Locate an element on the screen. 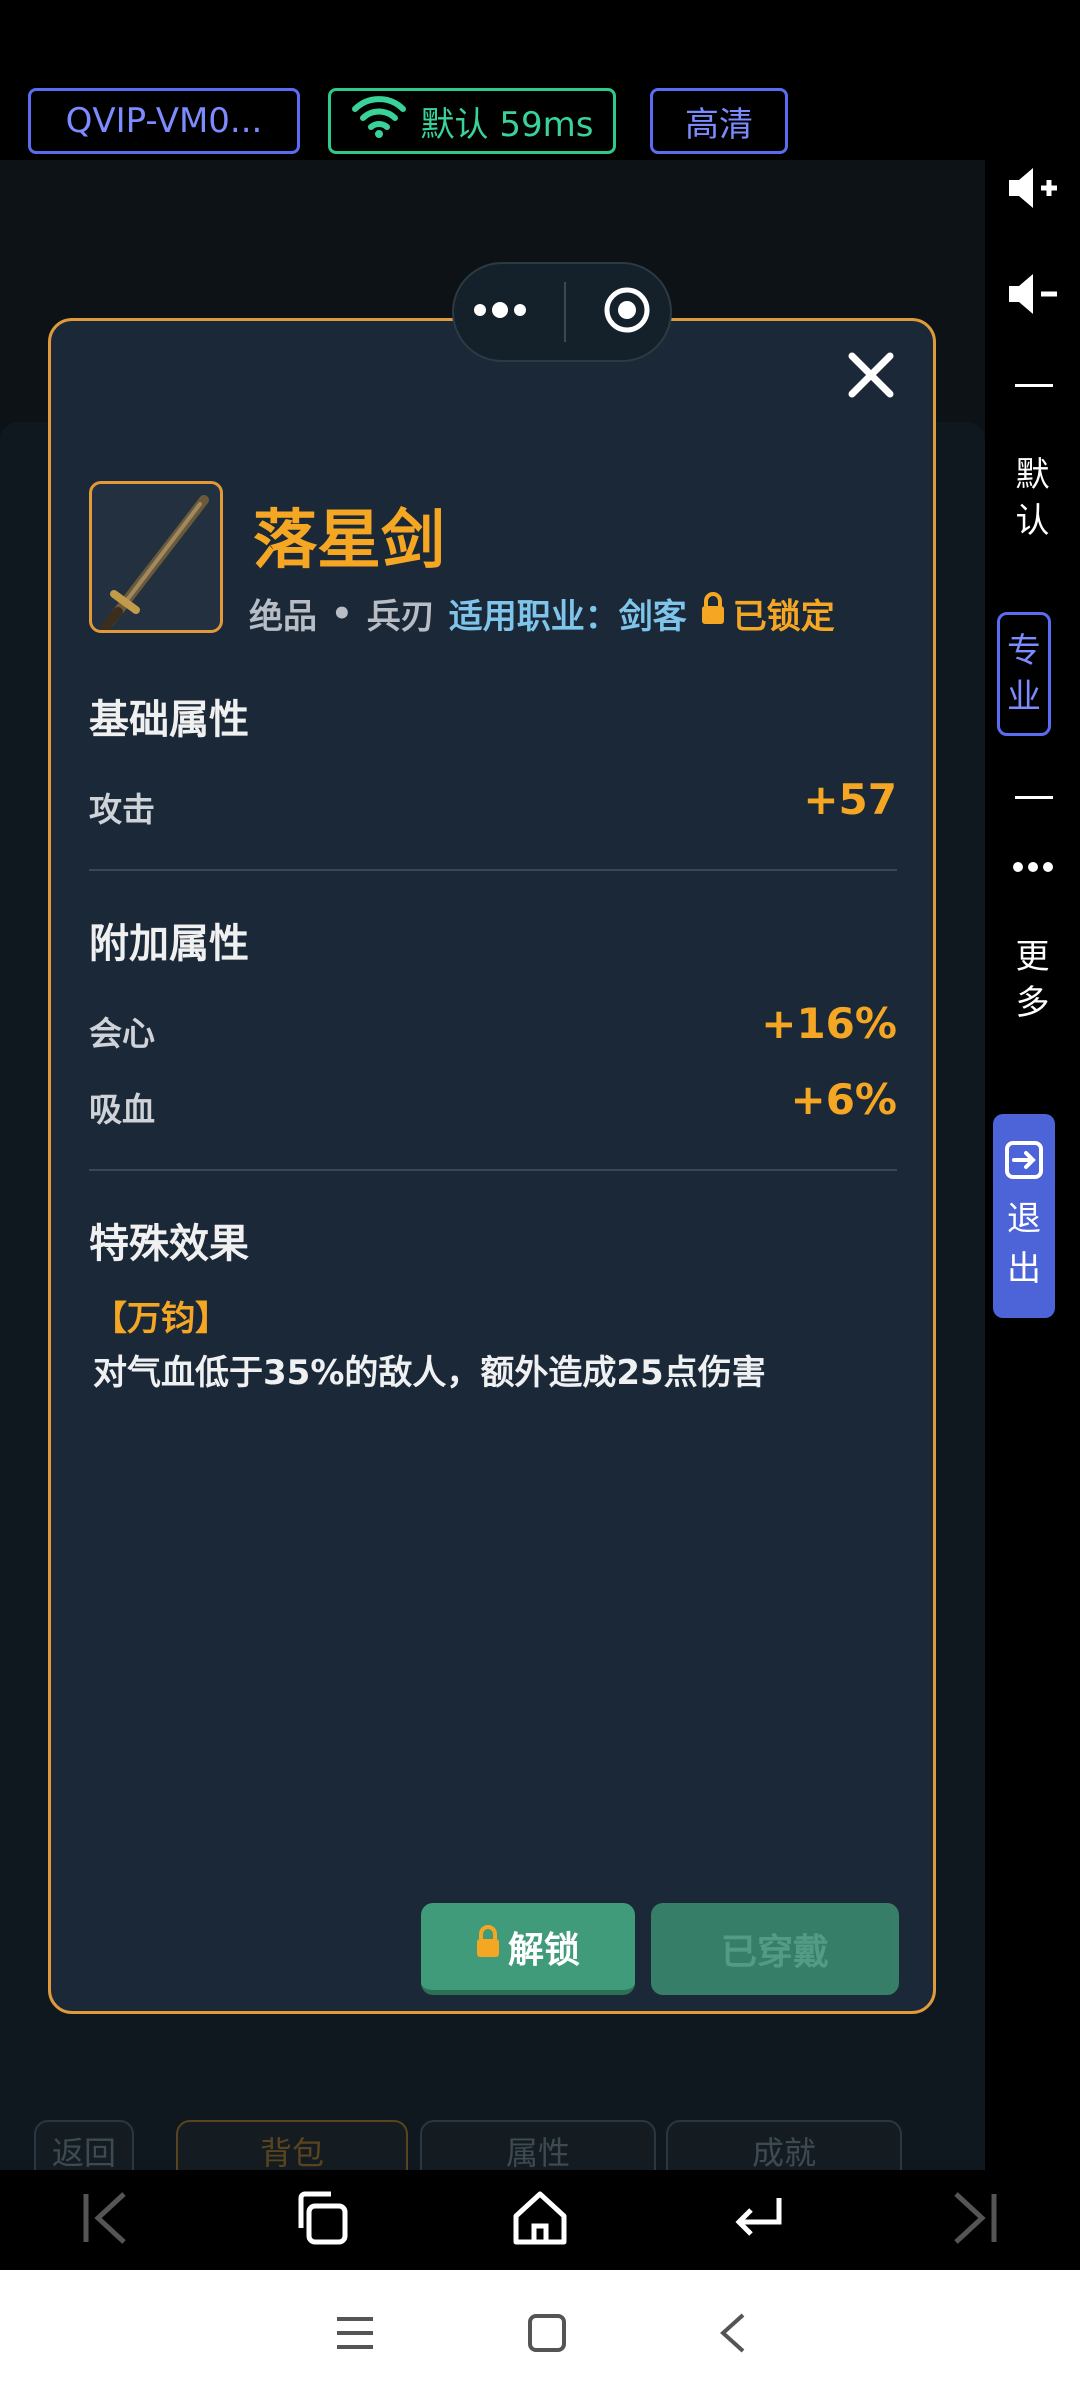 This screenshot has height=2400, width=1080. equipped-button: 已穿戴 is located at coordinates (775, 1949).